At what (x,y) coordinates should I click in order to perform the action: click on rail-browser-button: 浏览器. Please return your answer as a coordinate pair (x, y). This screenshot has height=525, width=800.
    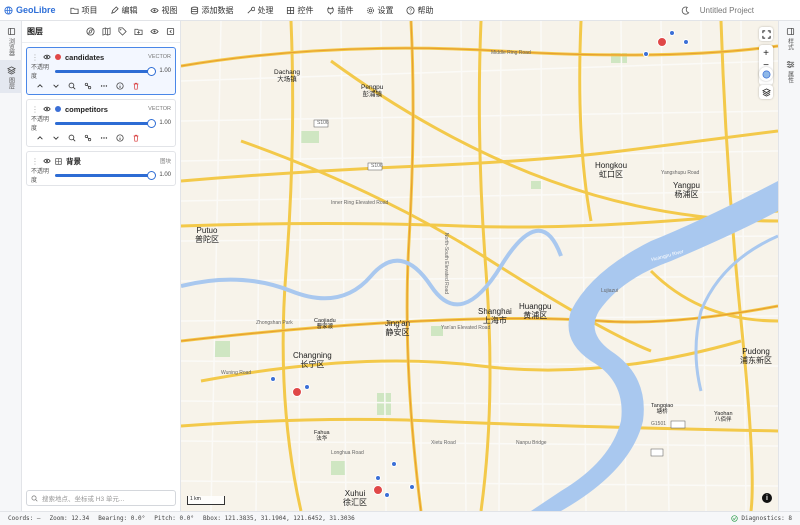
    Looking at the image, I should click on (11, 40).